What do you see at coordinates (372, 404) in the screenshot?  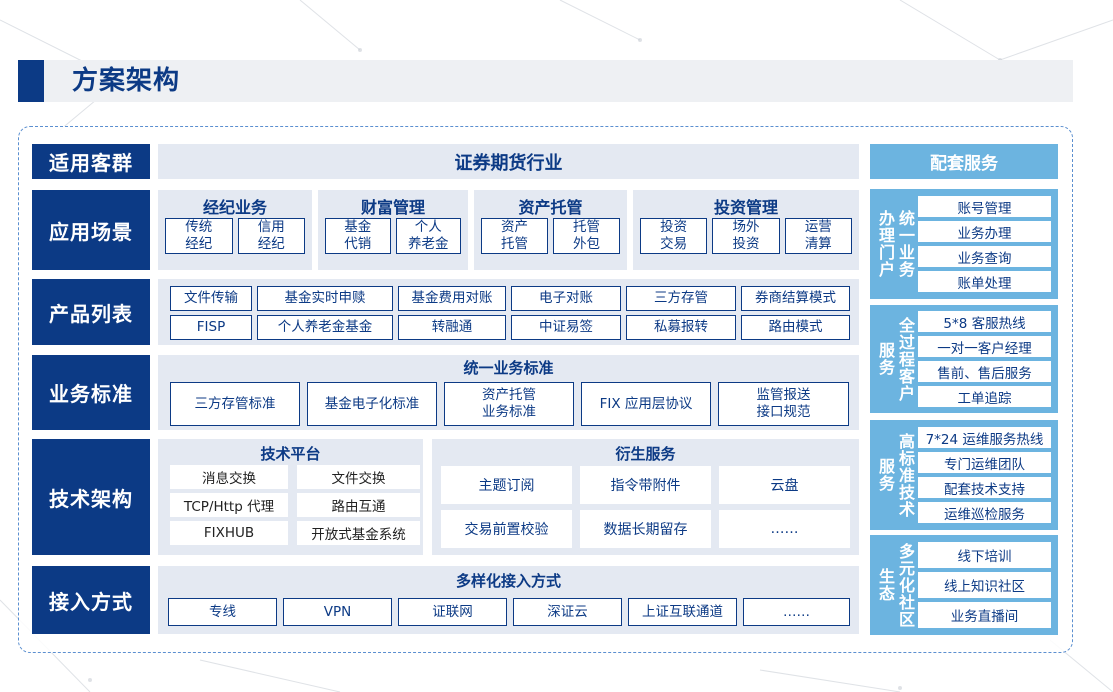 I see `standard-item: 基金电子化标准` at bounding box center [372, 404].